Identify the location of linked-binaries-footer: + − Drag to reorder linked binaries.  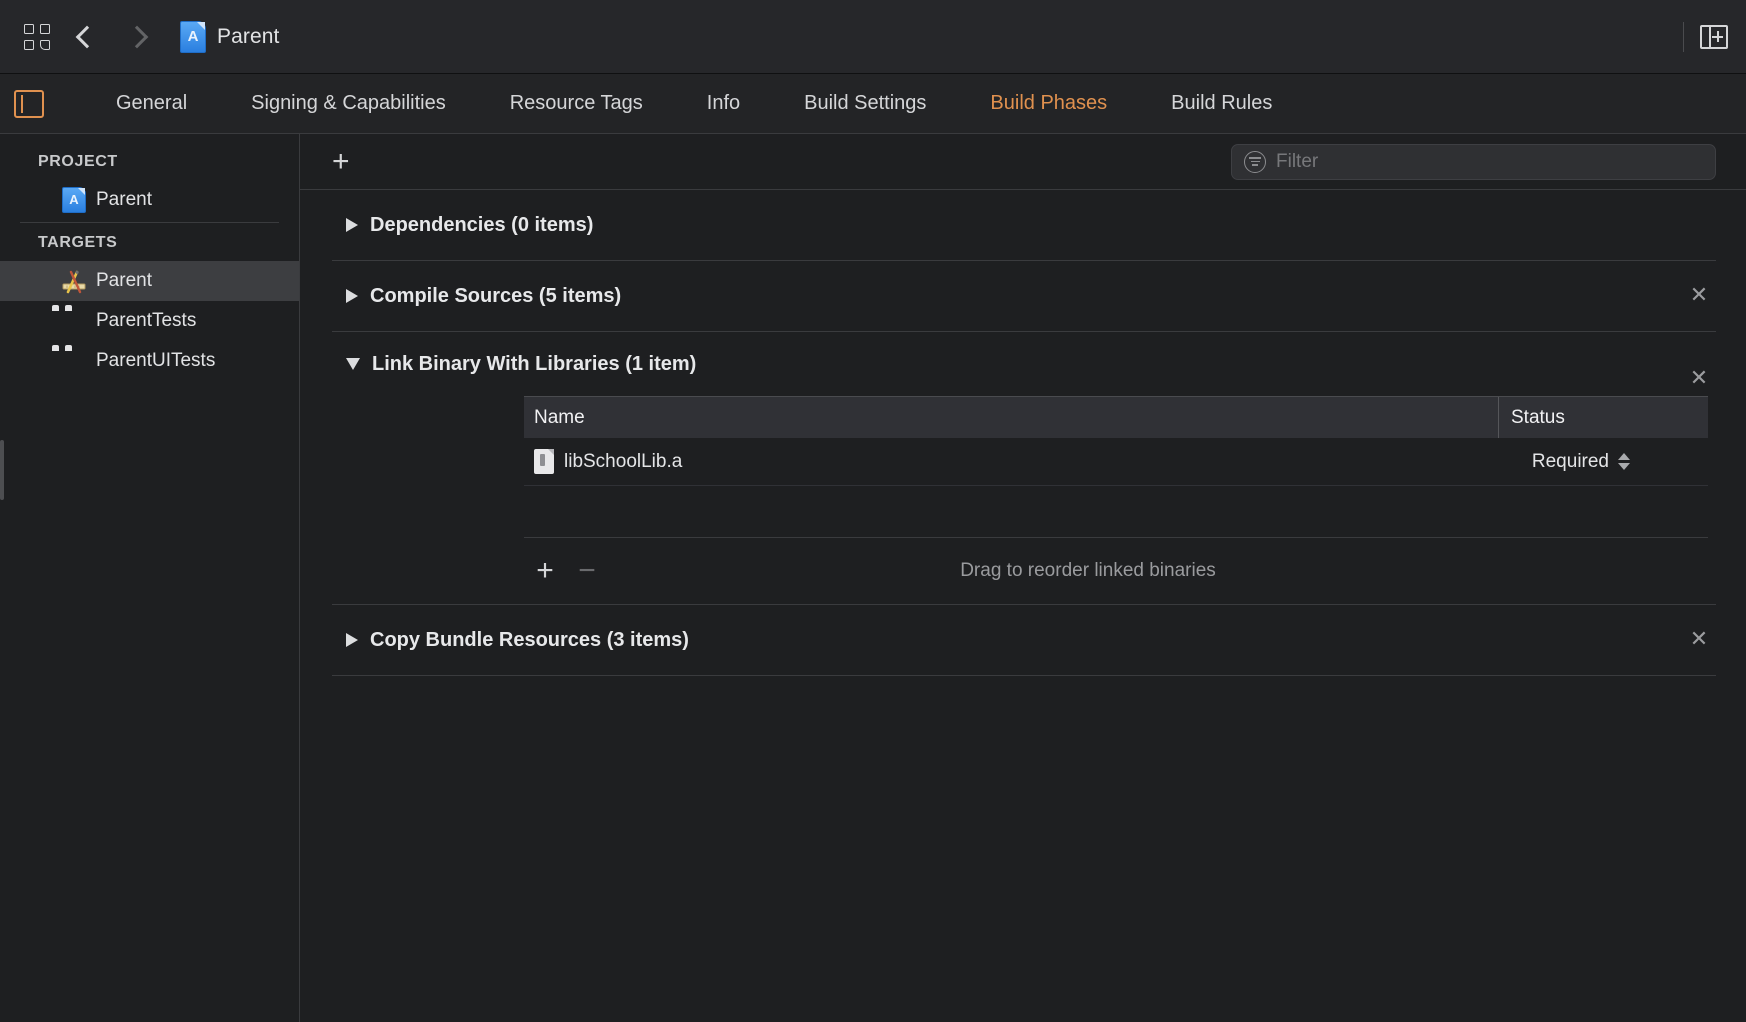
(1116, 571).